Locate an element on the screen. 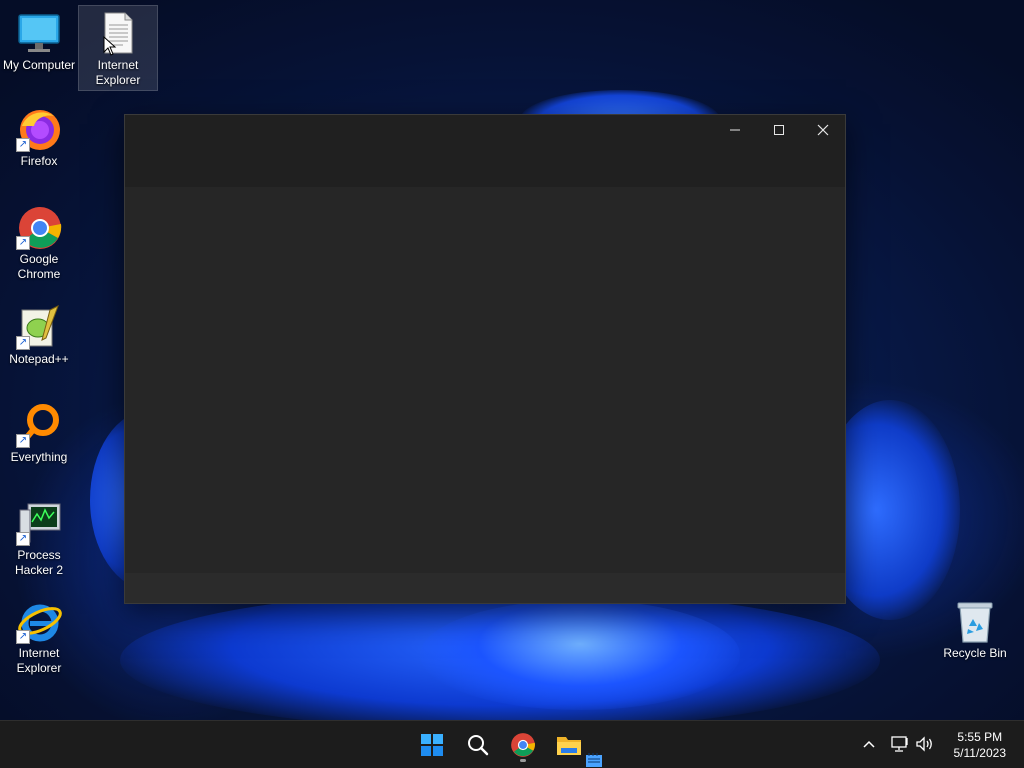 The image size is (1024, 768). show-hidden-icons-button is located at coordinates (869, 744).